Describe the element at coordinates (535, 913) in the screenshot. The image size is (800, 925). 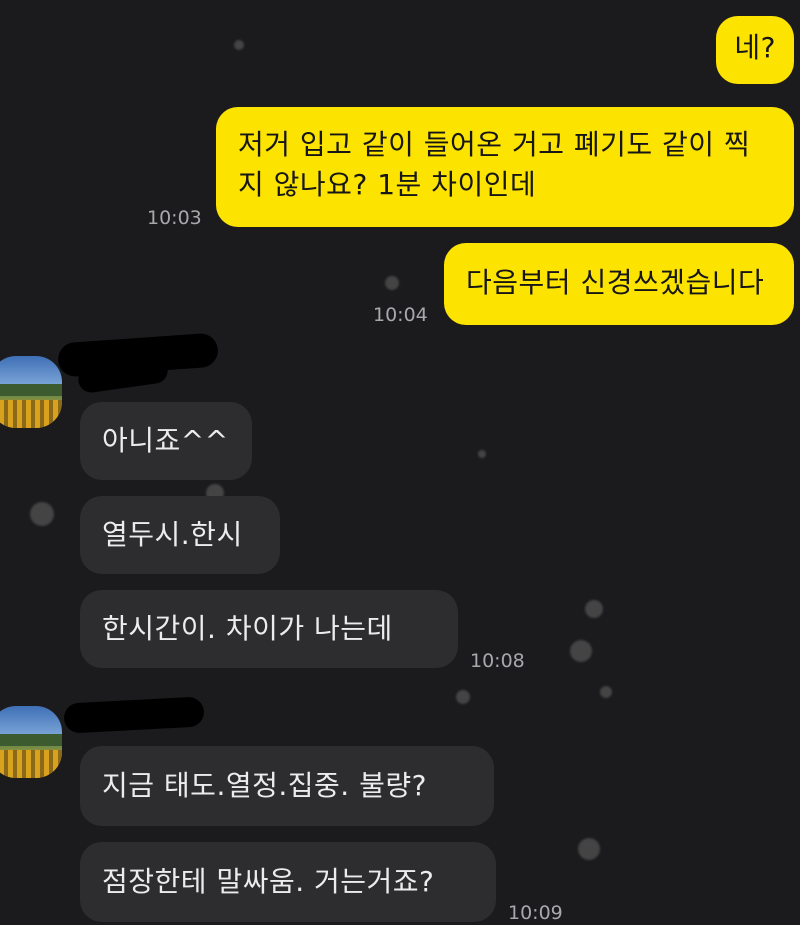
I see `message-timestamp: 10:09` at that location.